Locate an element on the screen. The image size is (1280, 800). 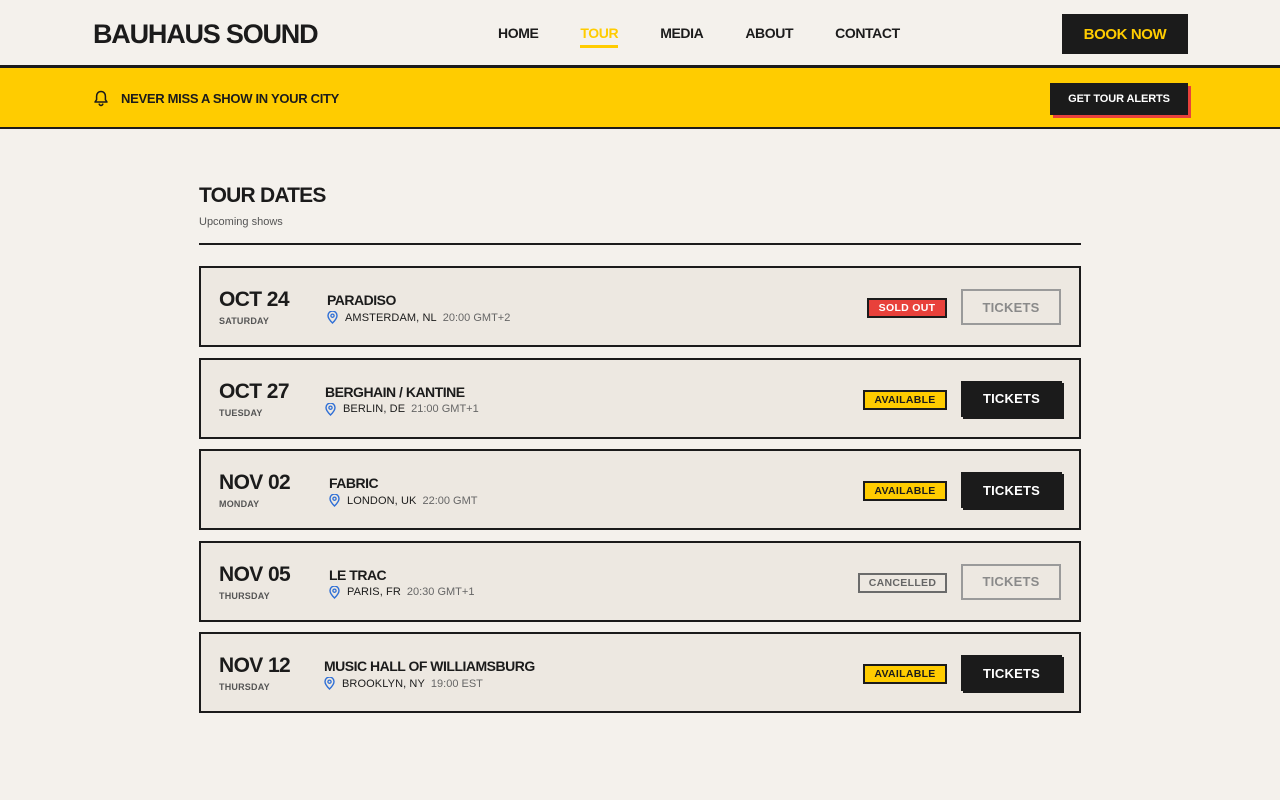
venue-name: FABRIC is located at coordinates (354, 483).